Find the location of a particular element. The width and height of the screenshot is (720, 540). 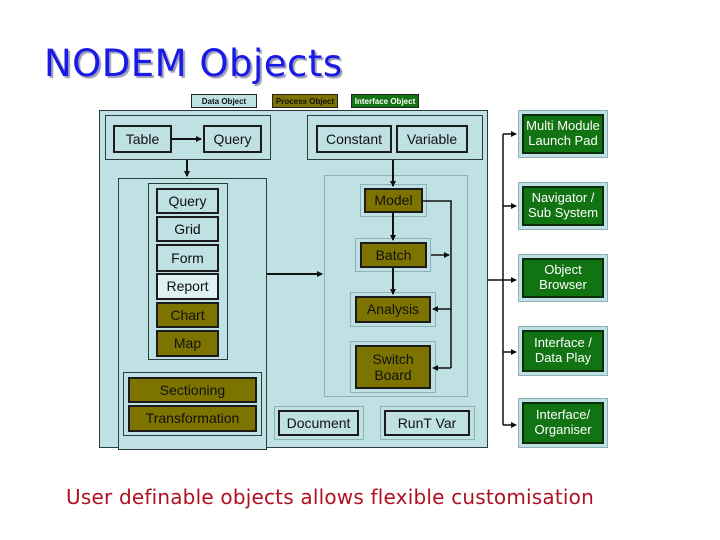

connector-model-bus is located at coordinates (437, 284).